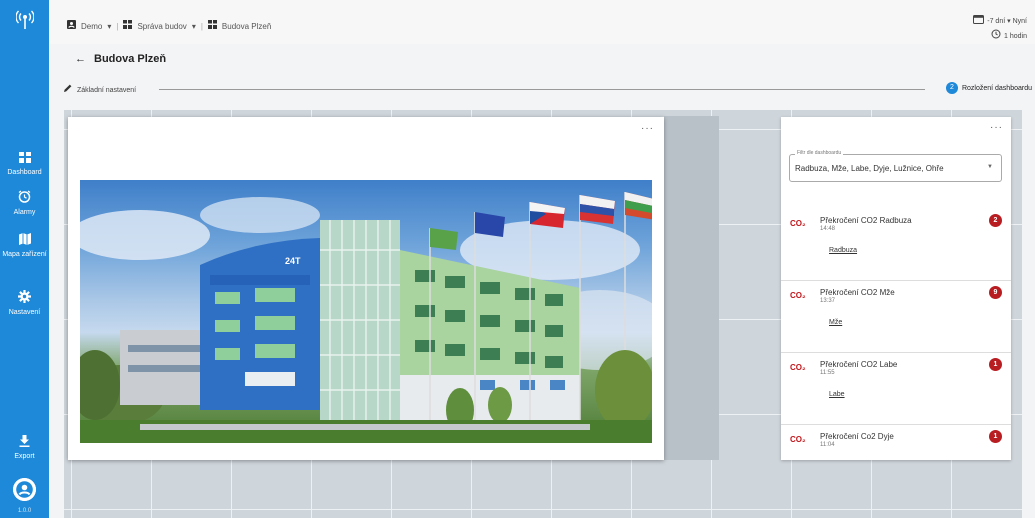 This screenshot has height=518, width=1035. Describe the element at coordinates (995, 292) in the screenshot. I see `alarm-count-badge: 9` at that location.